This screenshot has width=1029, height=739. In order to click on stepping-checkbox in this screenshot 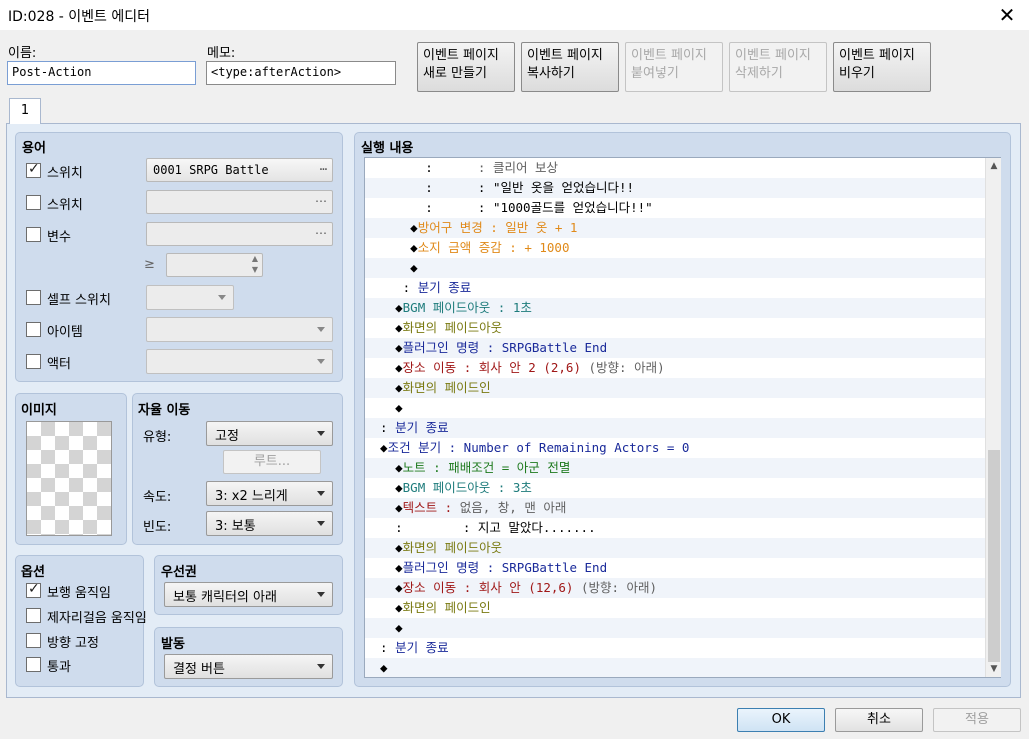, I will do `click(33, 615)`.